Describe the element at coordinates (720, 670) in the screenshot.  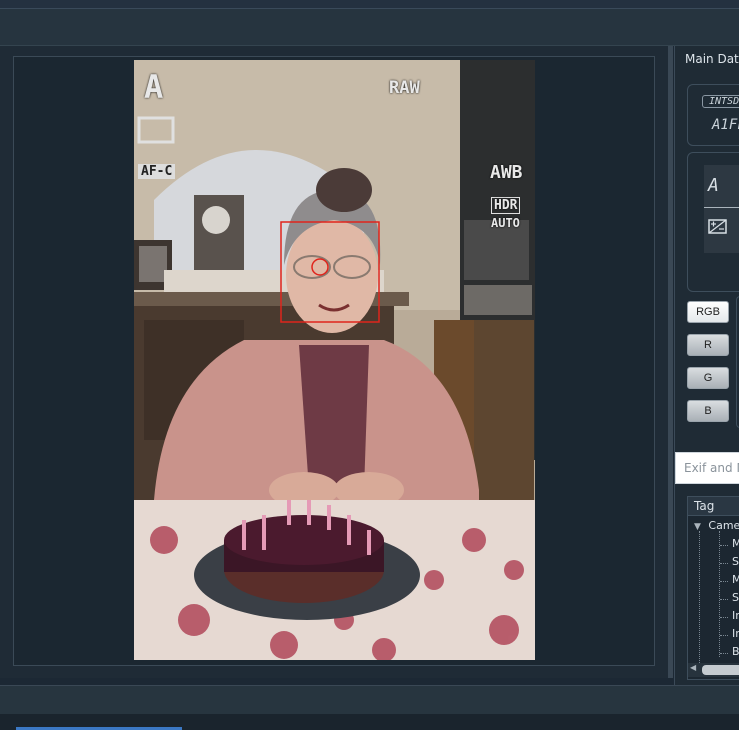
I see `tree-scroll-thumb` at that location.